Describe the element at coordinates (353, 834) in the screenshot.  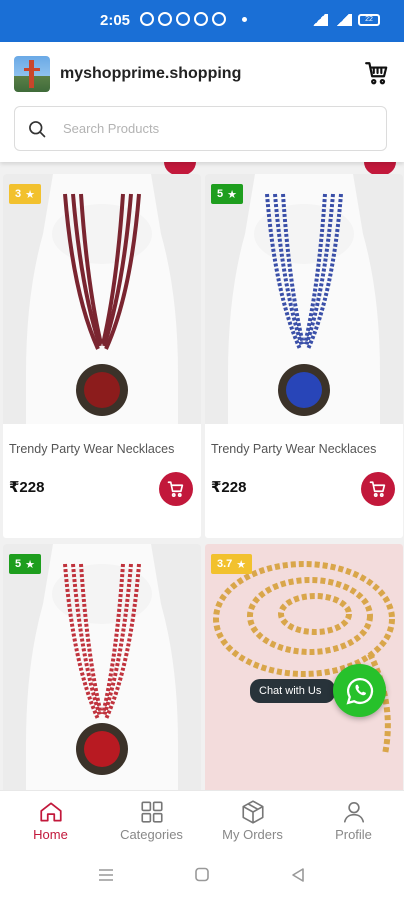
I see `nav-label-profile: Profile` at that location.